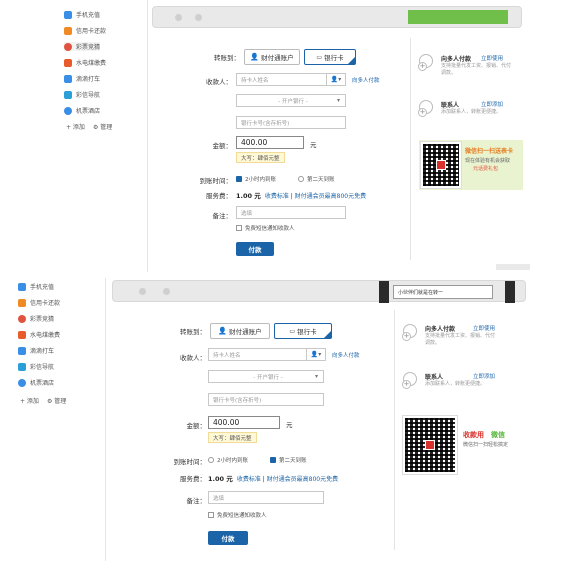  Describe the element at coordinates (513, 267) in the screenshot. I see `scroll-indicator` at that location.